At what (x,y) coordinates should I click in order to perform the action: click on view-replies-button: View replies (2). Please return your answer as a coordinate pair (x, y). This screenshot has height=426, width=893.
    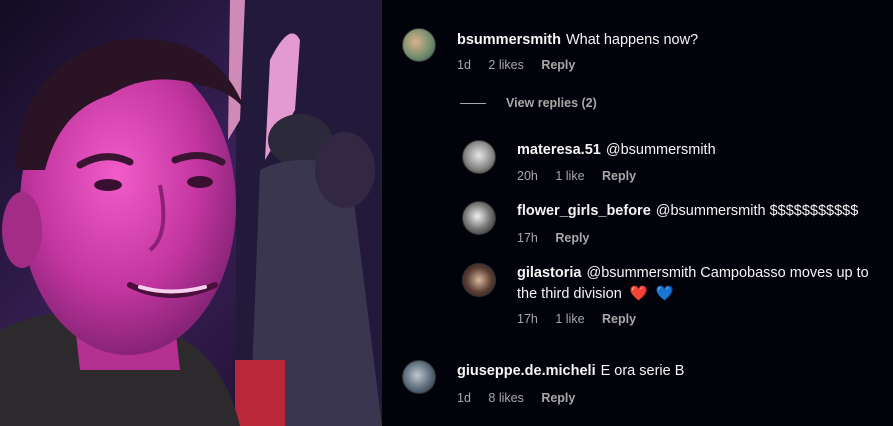
    Looking at the image, I should click on (528, 103).